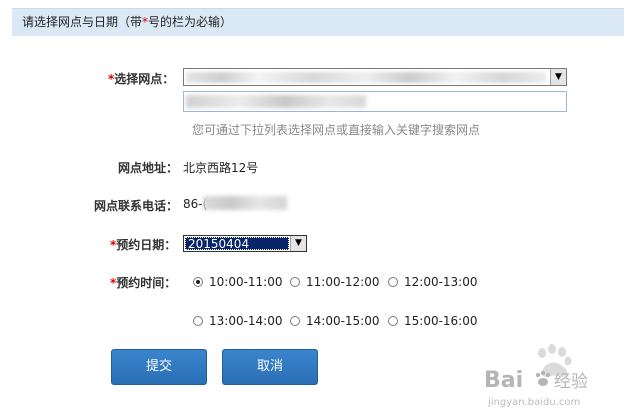 This screenshot has width=636, height=417. What do you see at coordinates (571, 382) in the screenshot?
I see `watermark-brand-end: 经验` at bounding box center [571, 382].